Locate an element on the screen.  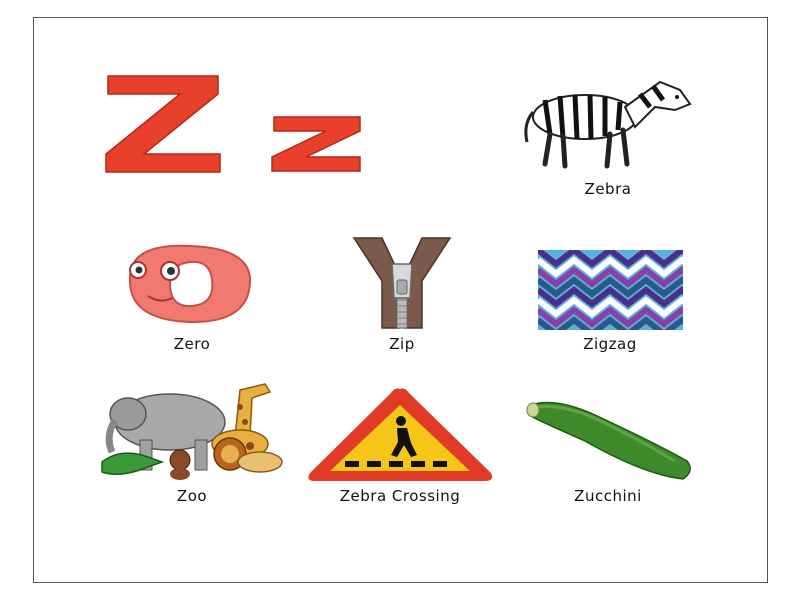
zip-icon is located at coordinates (402, 283).